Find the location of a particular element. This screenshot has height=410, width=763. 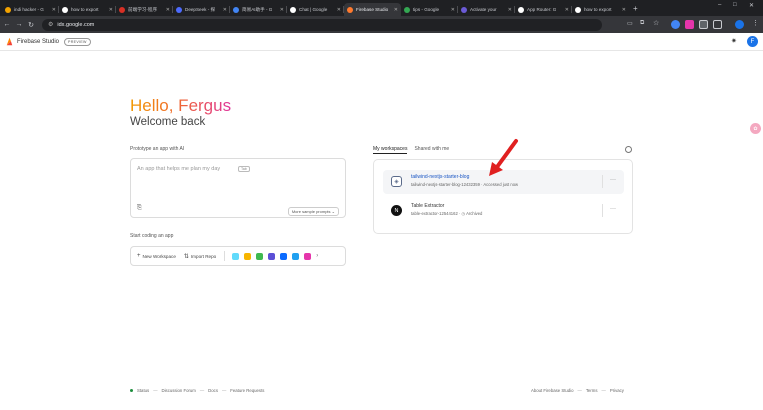

tab-label: Activate your is located at coordinates (483, 9).